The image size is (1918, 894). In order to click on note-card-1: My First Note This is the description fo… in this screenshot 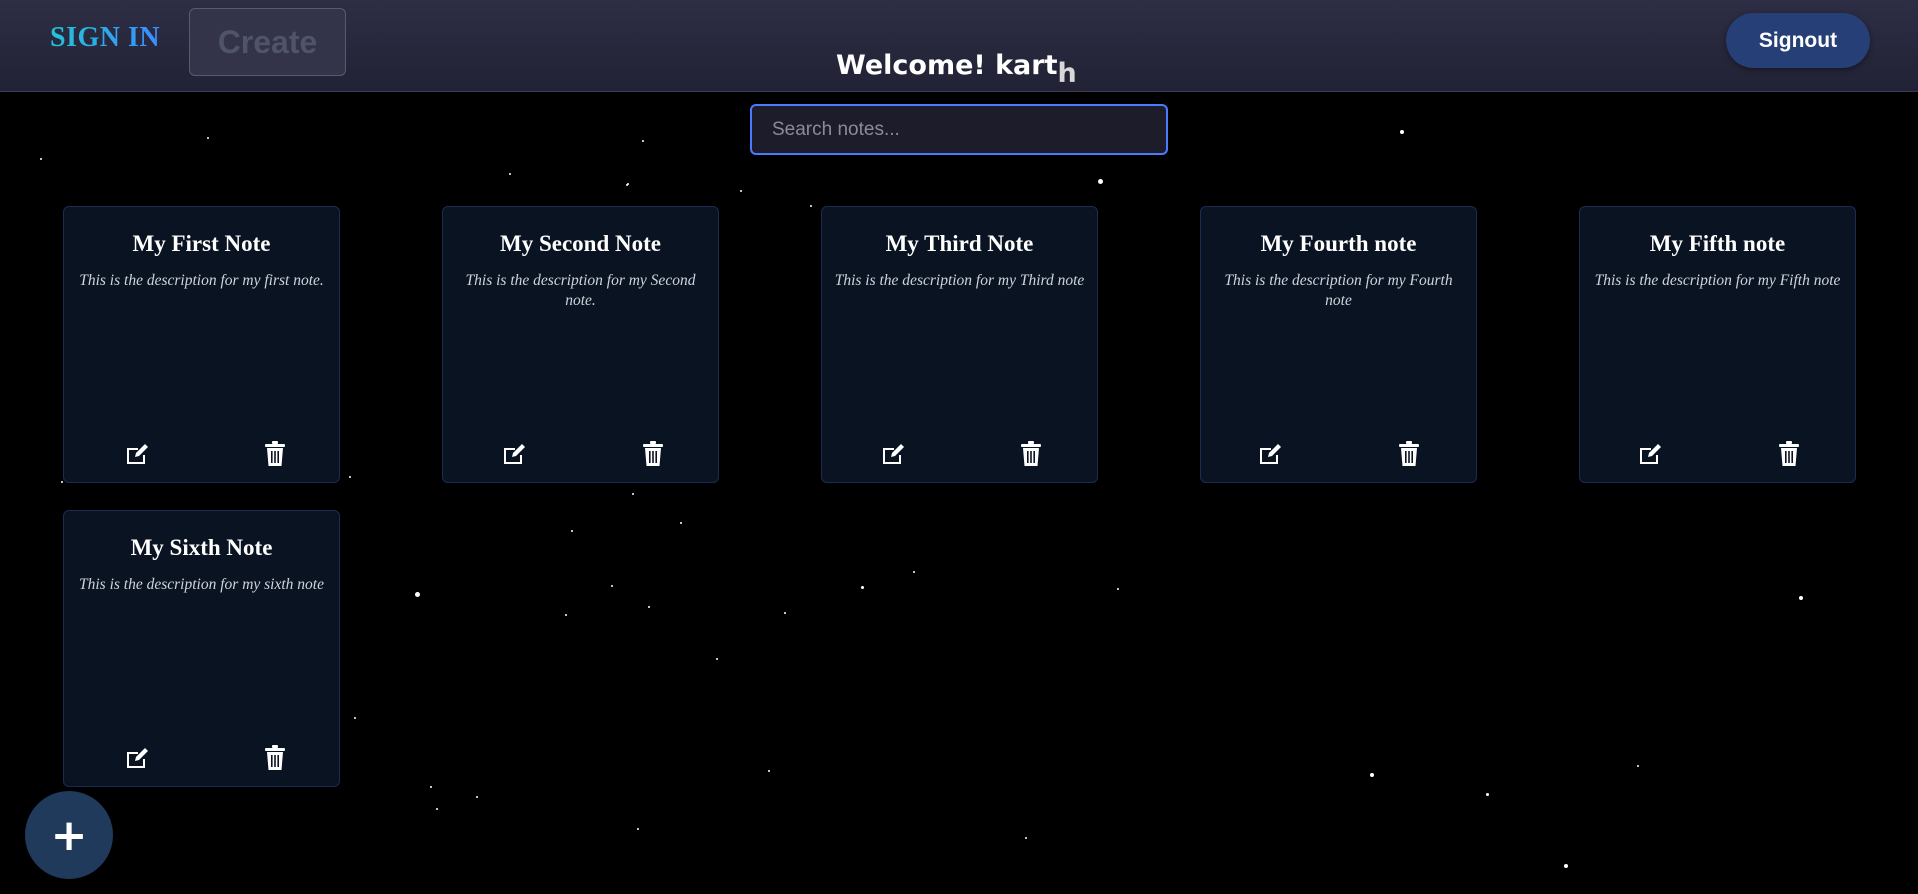, I will do `click(201, 344)`.